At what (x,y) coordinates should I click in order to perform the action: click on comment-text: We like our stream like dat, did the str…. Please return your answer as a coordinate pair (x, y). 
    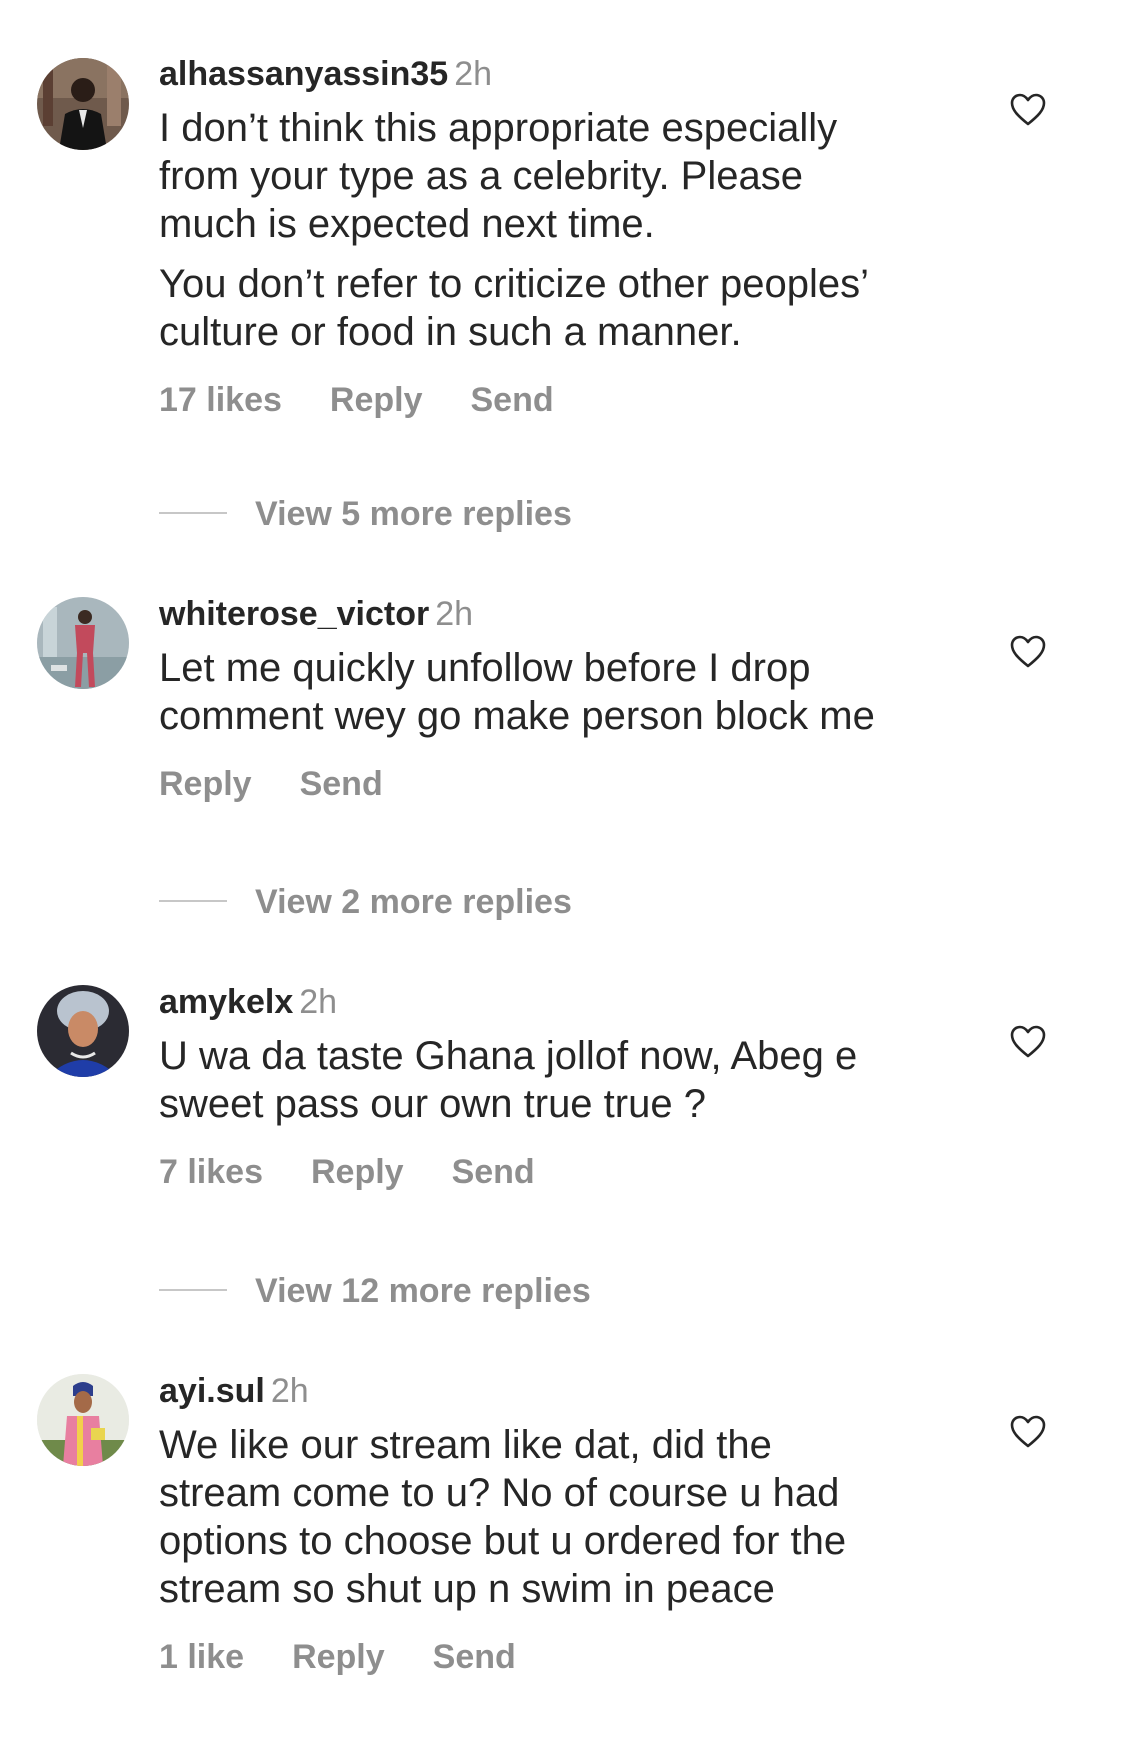
    Looking at the image, I should click on (503, 1517).